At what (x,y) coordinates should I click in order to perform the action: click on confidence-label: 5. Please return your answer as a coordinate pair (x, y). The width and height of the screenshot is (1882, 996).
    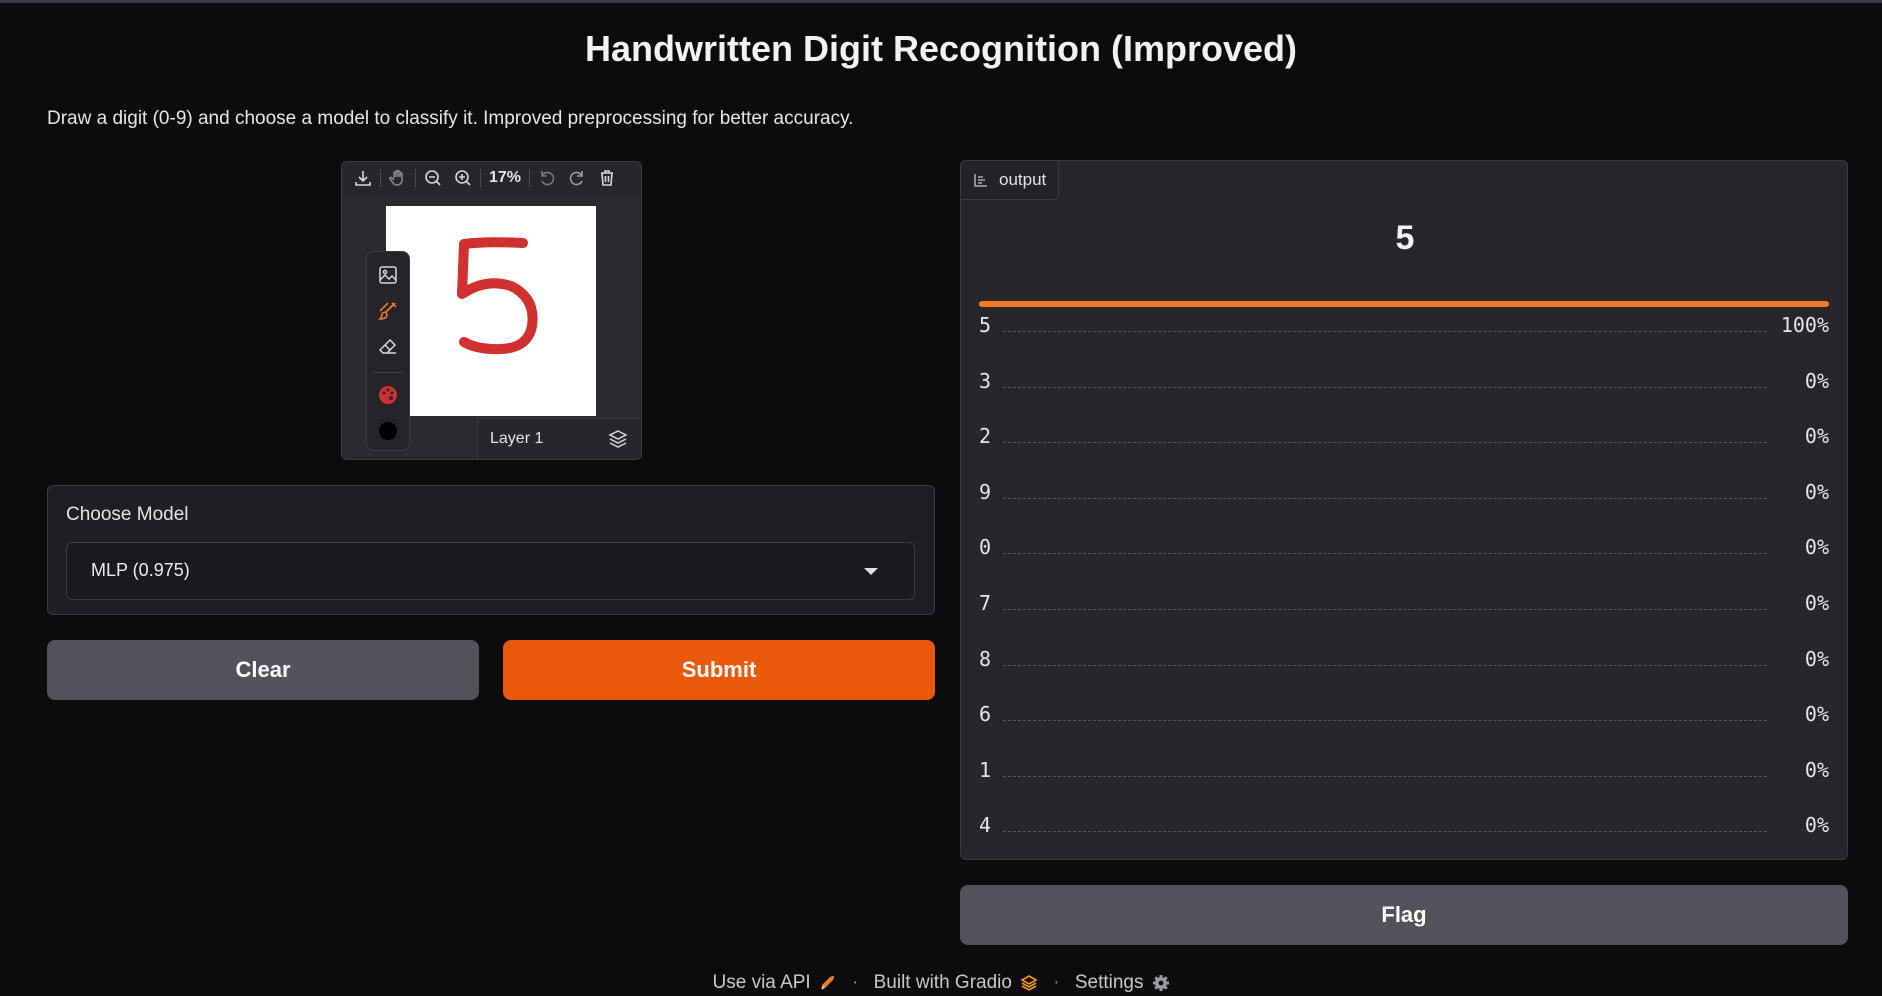
    Looking at the image, I should click on (985, 325).